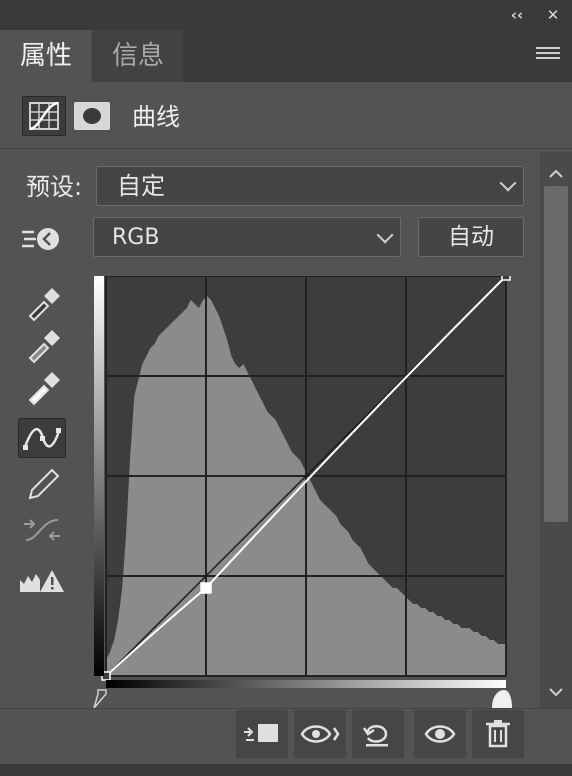 The width and height of the screenshot is (572, 776). I want to click on preset-label: 预设:, so click(54, 187).